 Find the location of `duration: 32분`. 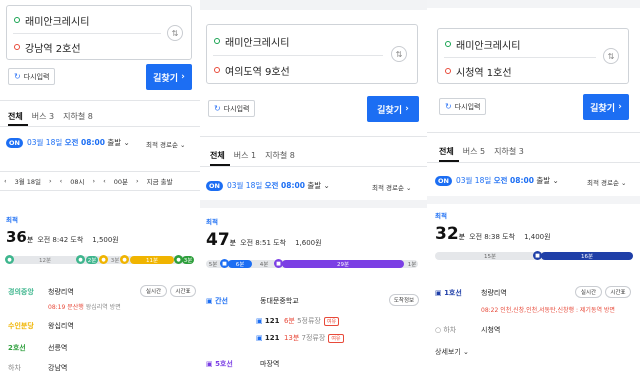

duration: 32분 is located at coordinates (450, 234).